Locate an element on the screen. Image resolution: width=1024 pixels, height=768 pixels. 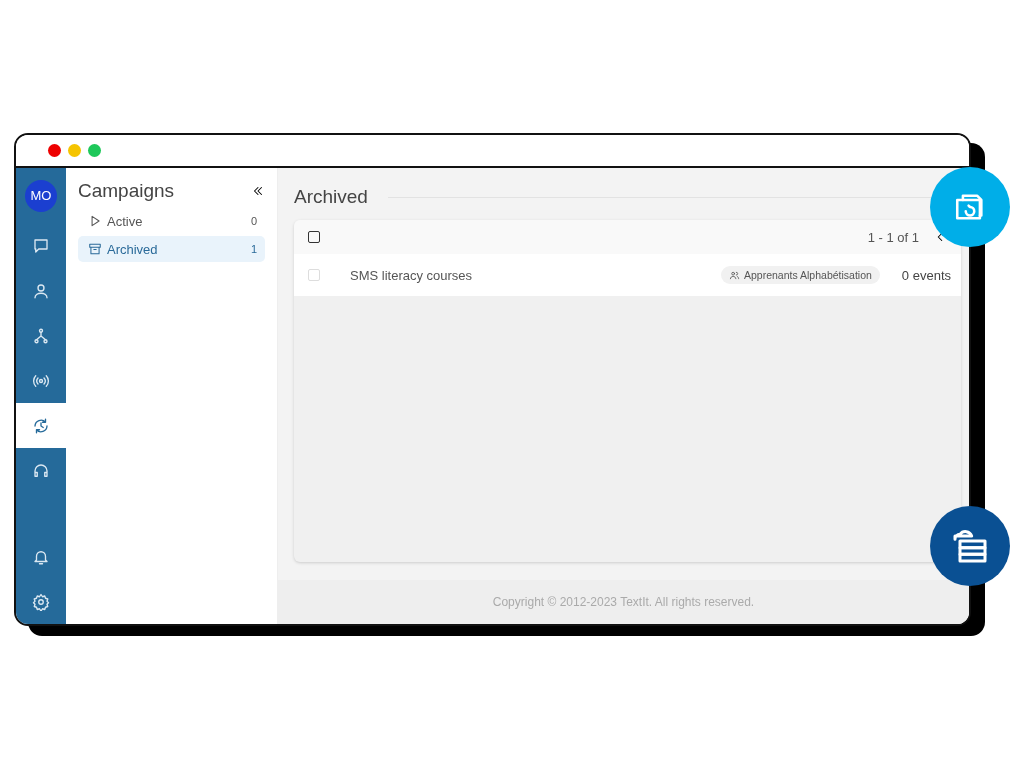
row-checkbox is located at coordinates (314, 275).